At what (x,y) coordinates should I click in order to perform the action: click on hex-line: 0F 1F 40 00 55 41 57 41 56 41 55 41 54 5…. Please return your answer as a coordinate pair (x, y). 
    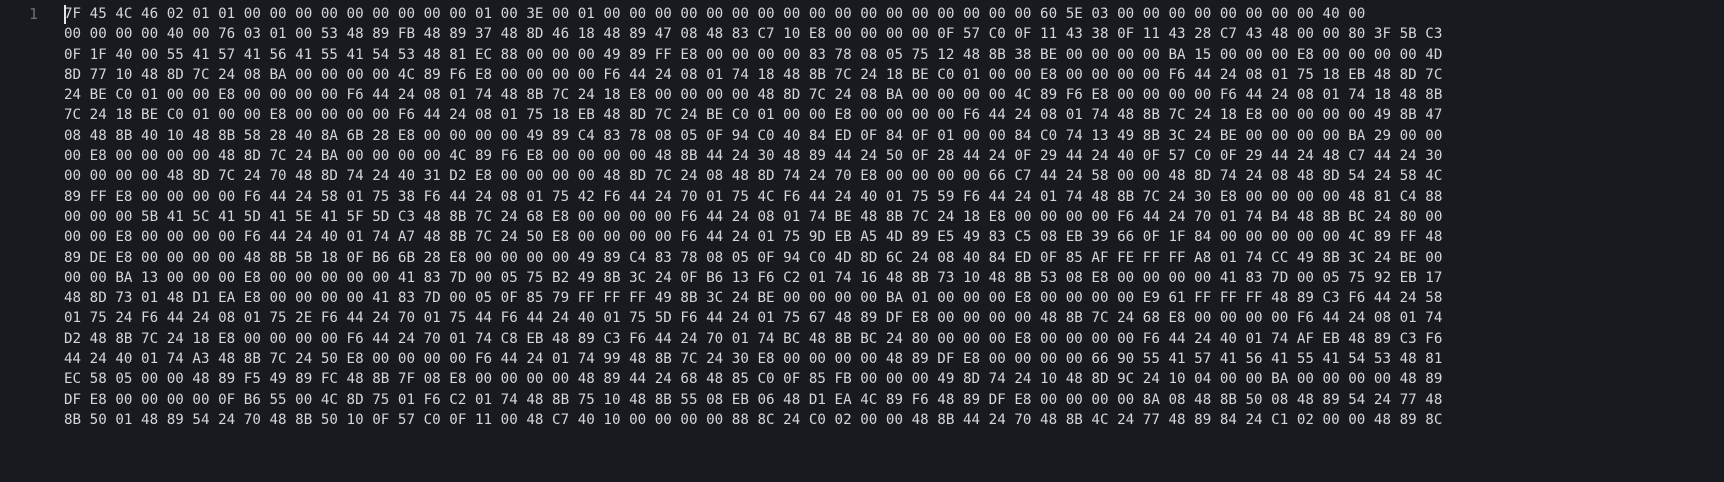
    Looking at the image, I should click on (894, 55).